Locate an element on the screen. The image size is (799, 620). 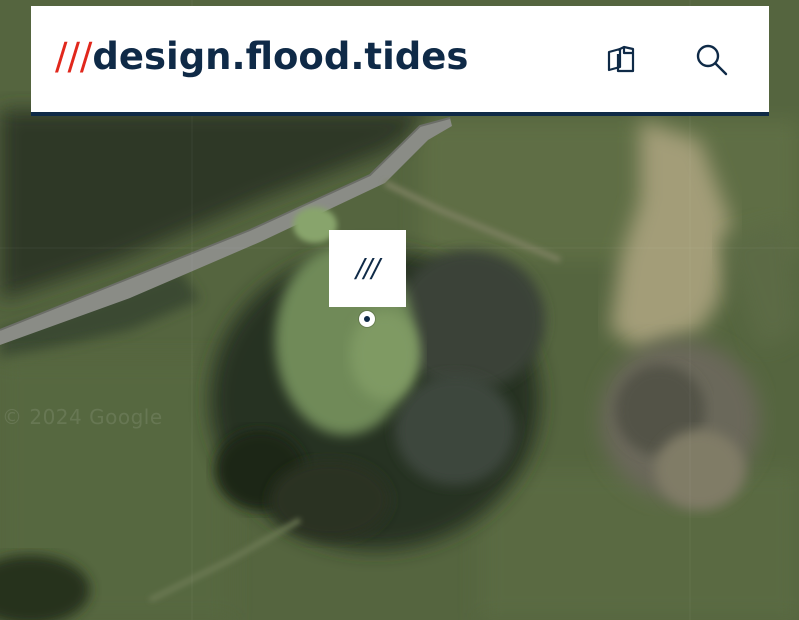
search-icon is located at coordinates (712, 60).